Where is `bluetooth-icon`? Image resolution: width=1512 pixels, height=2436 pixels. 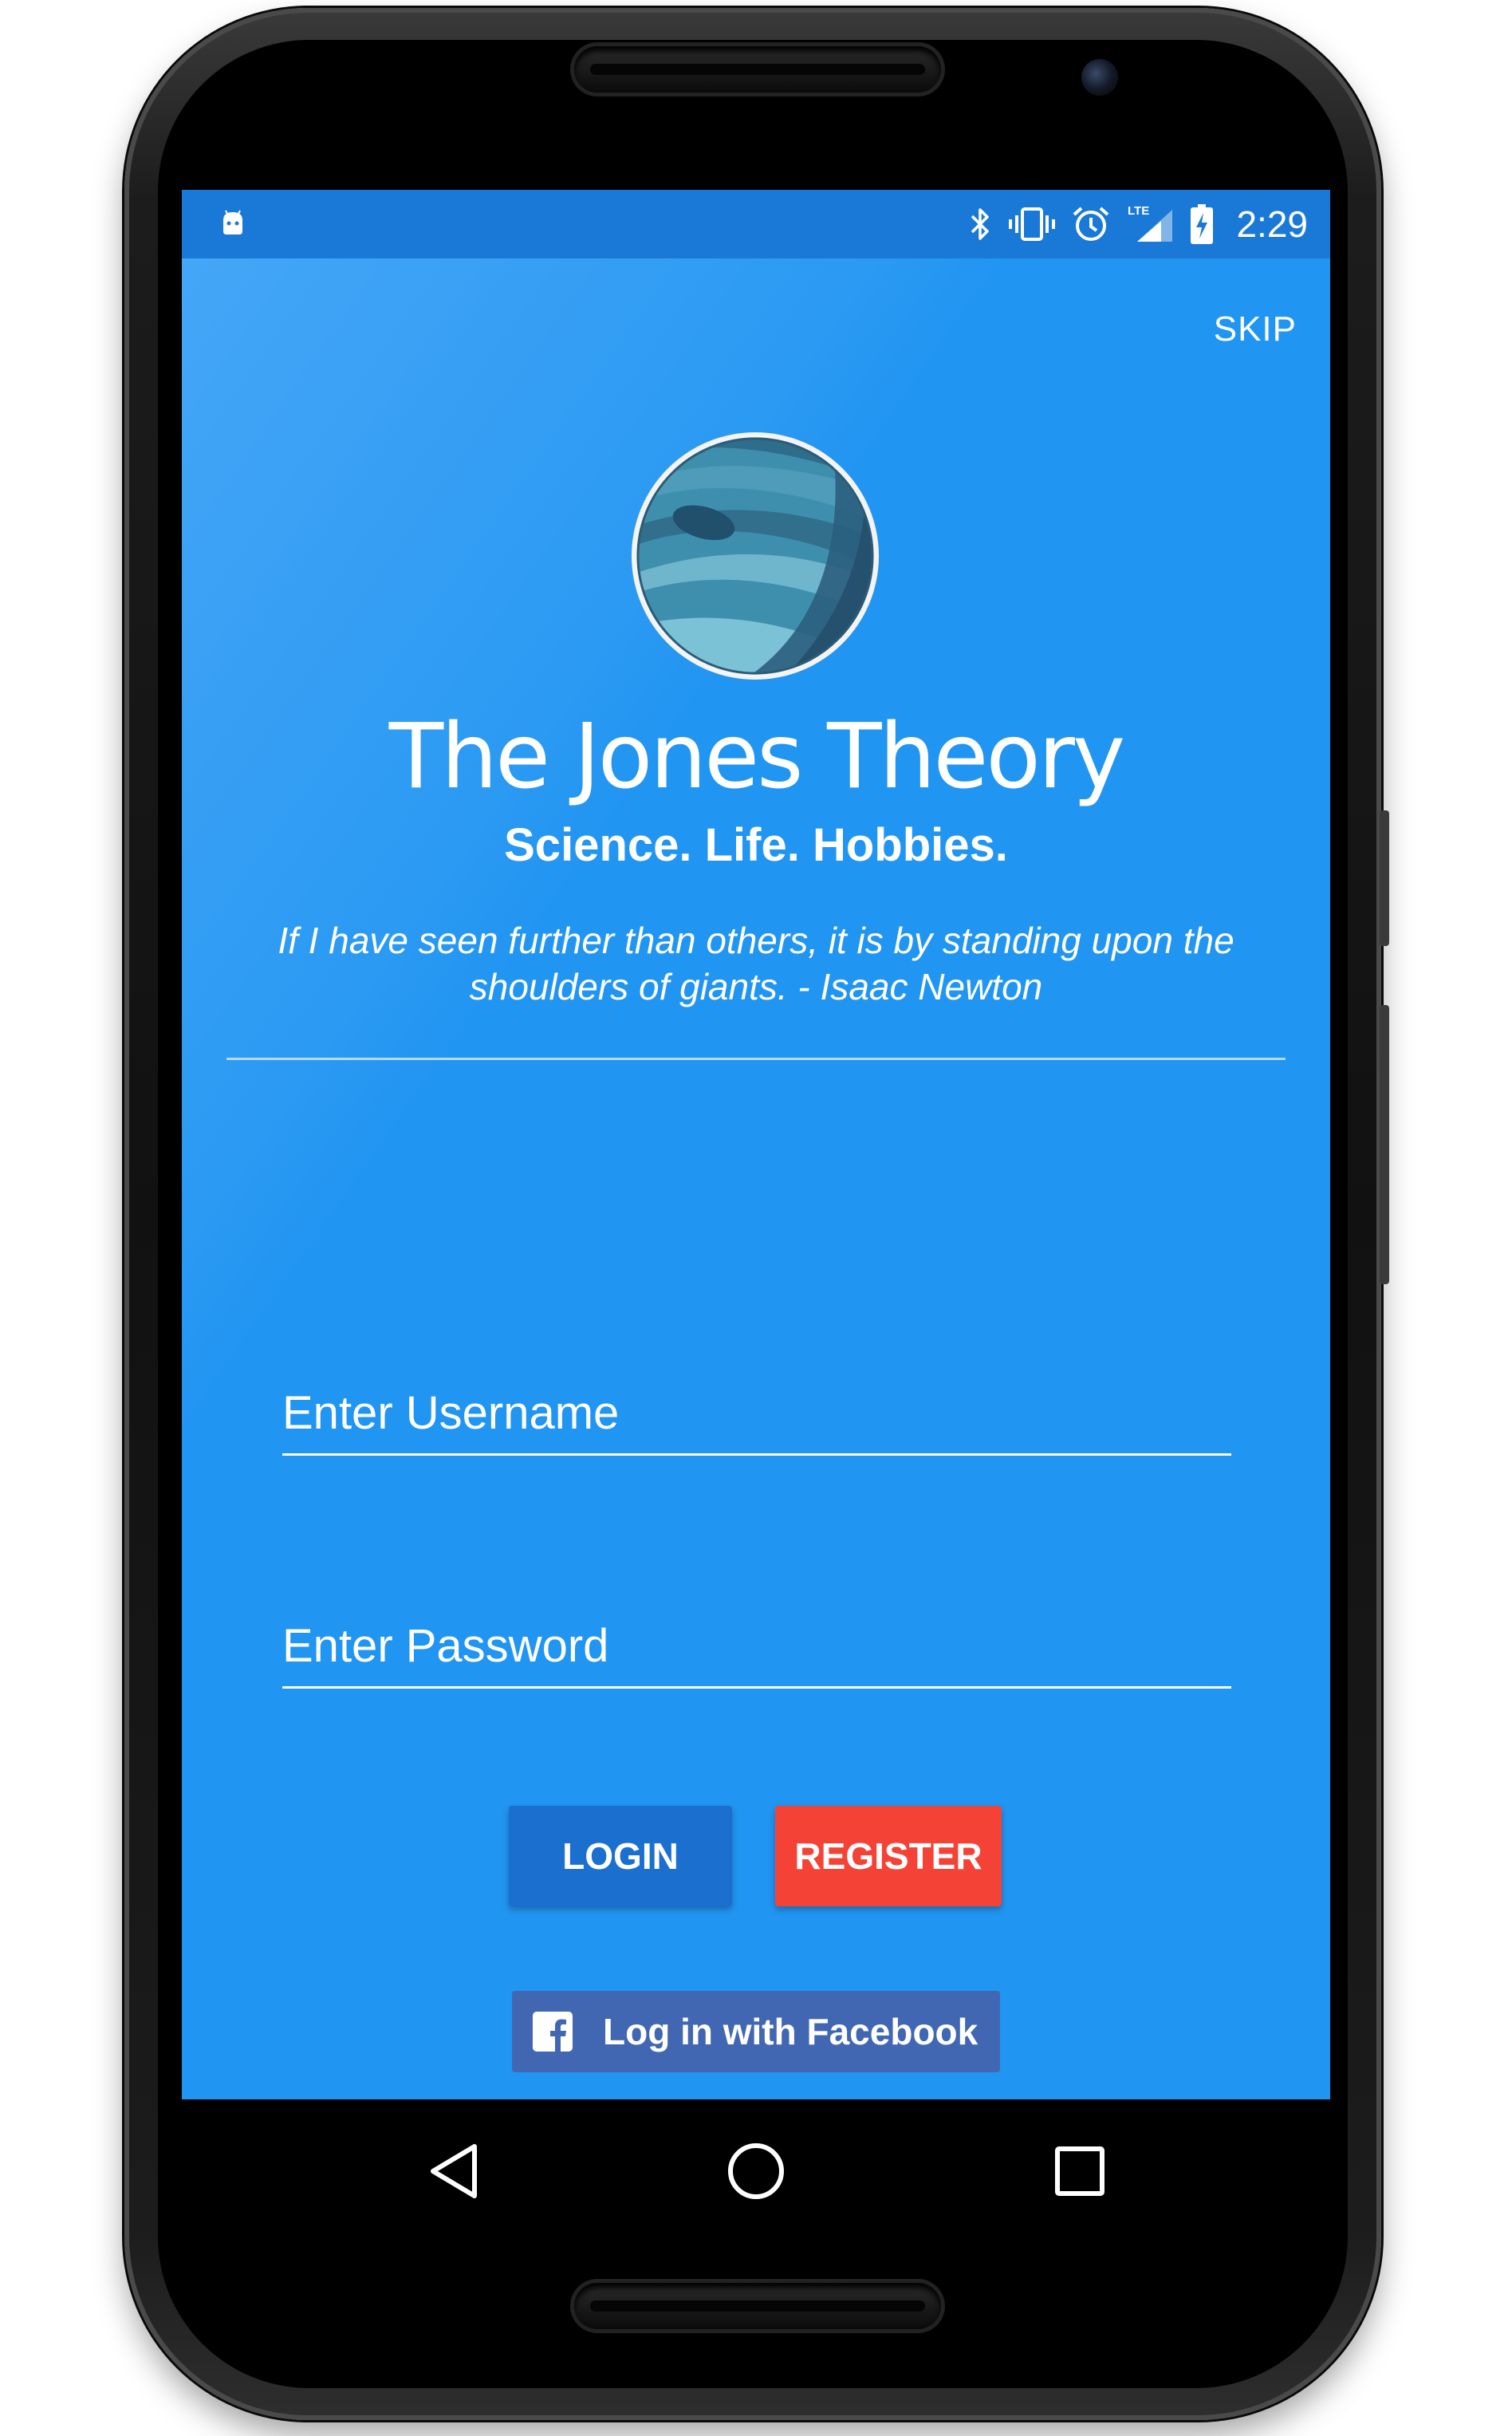
bluetooth-icon is located at coordinates (980, 224).